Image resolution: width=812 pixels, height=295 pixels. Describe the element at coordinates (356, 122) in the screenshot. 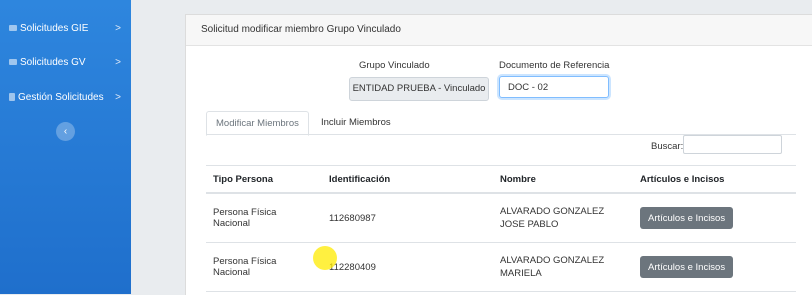

I see `tab-incluir-miembros: Incluir Miembros` at that location.